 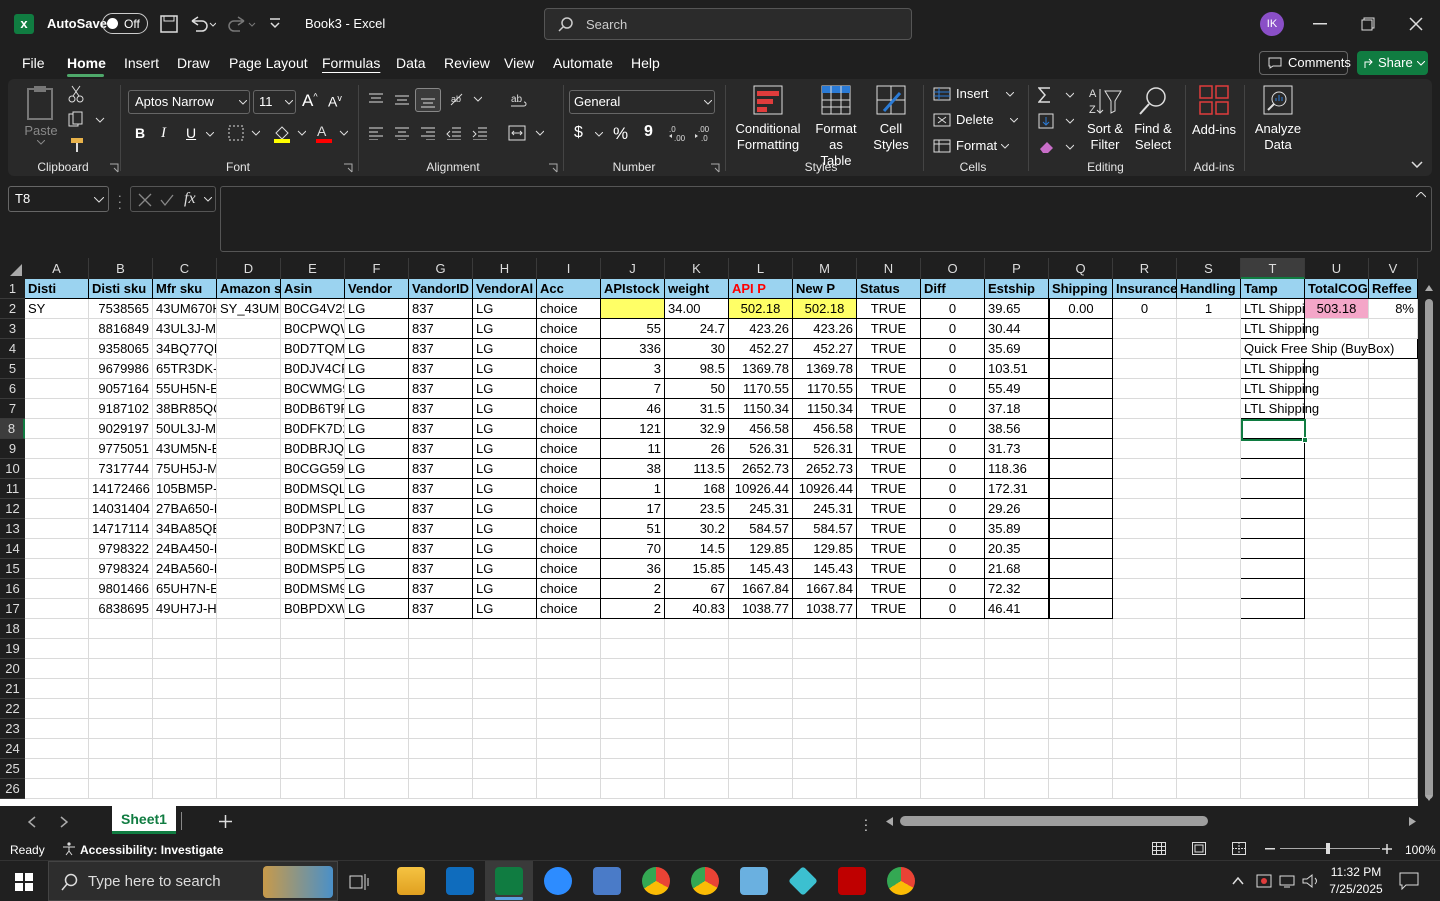 What do you see at coordinates (1105, 119) in the screenshot?
I see `sort-filter-button: AZ Sort & Filter` at bounding box center [1105, 119].